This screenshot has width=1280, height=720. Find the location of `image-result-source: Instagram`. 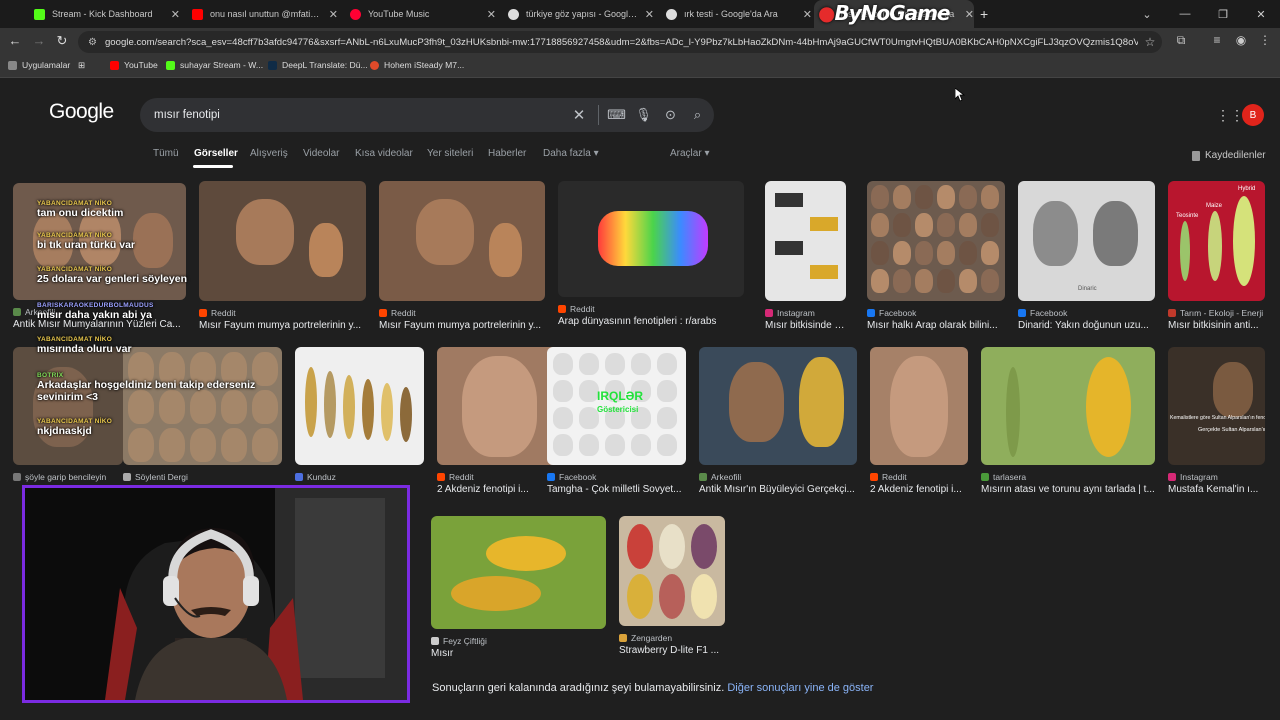

image-result-source: Instagram is located at coordinates (1193, 477).